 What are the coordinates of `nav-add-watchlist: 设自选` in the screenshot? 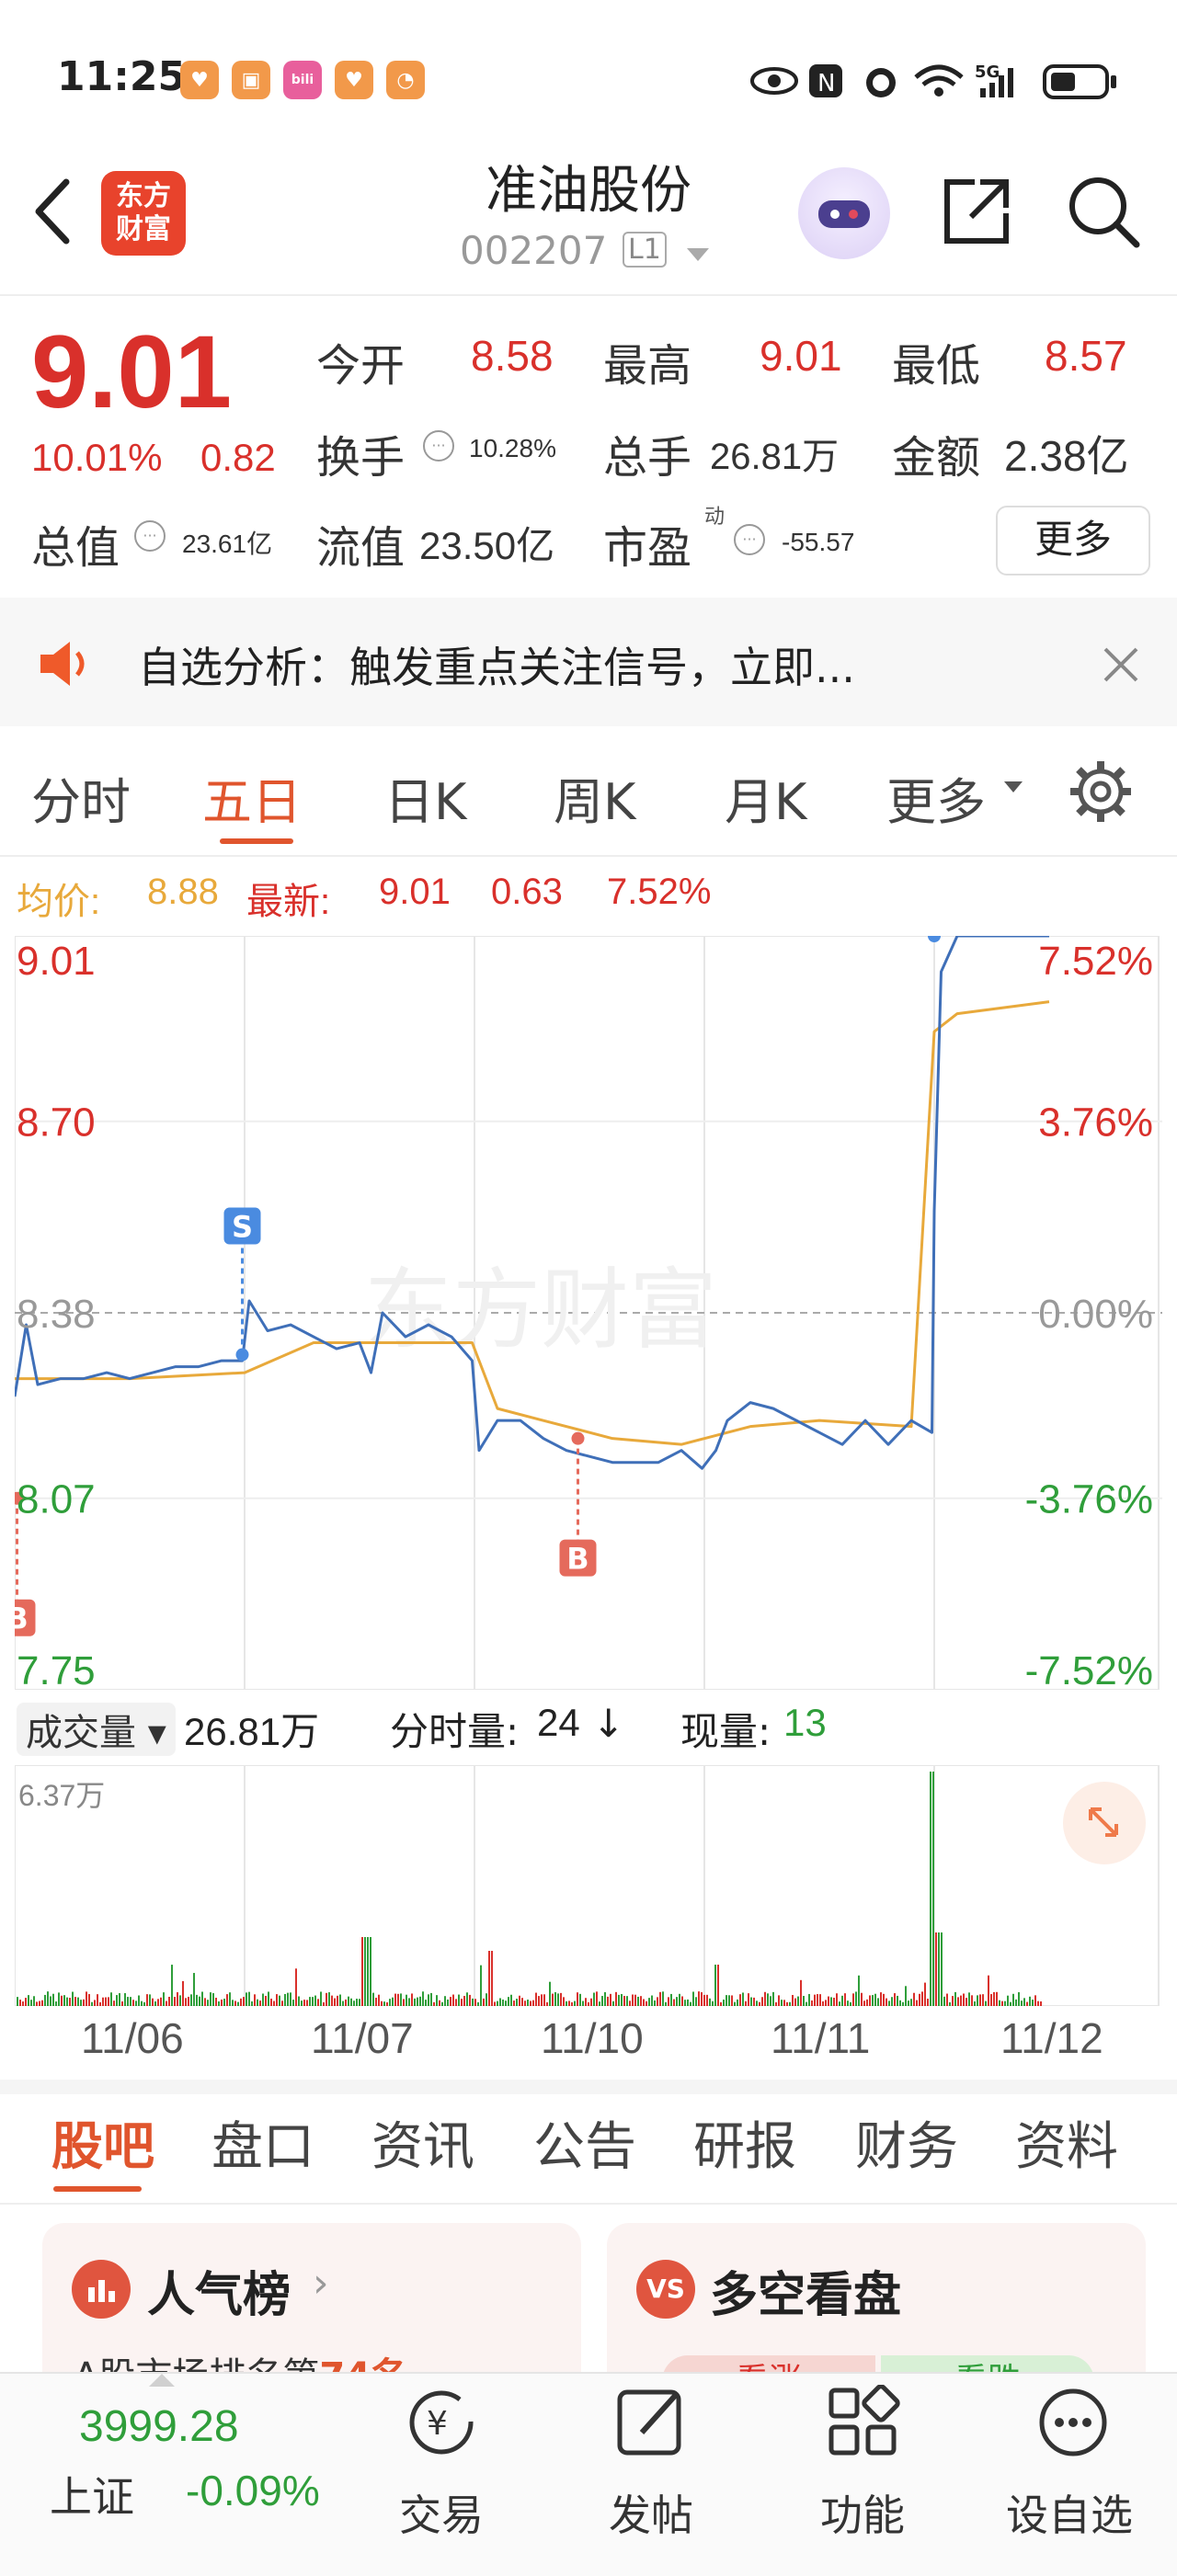 It's located at (1069, 2512).